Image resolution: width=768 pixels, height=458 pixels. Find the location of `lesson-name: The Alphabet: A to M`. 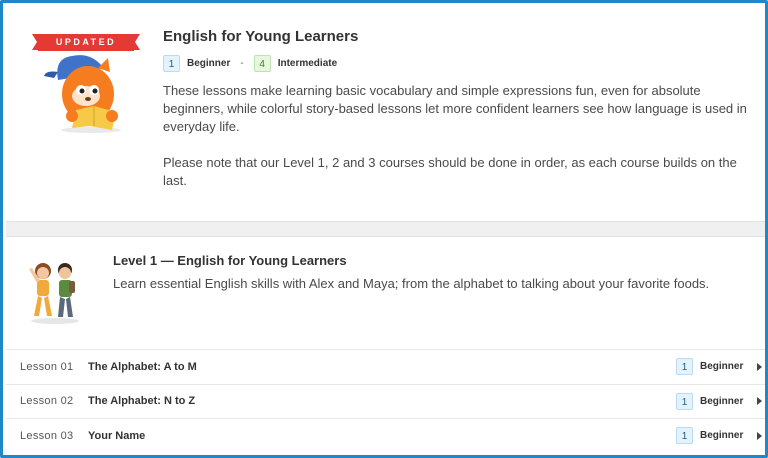

lesson-name: The Alphabet: A to M is located at coordinates (142, 366).